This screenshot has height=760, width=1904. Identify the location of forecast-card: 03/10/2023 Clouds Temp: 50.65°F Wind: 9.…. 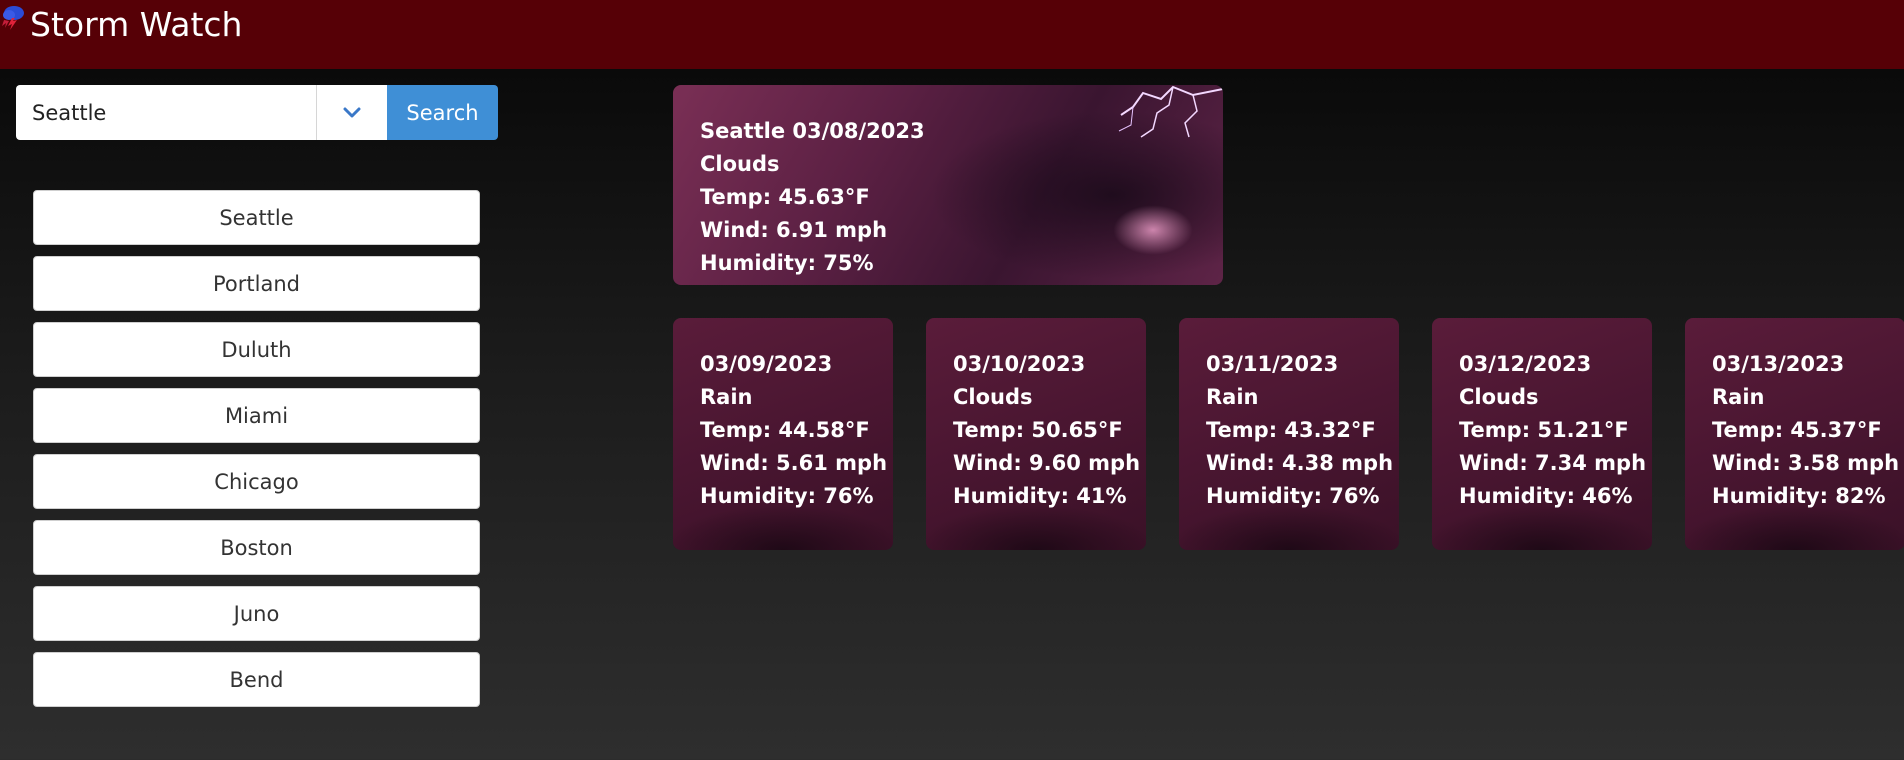
(1036, 434).